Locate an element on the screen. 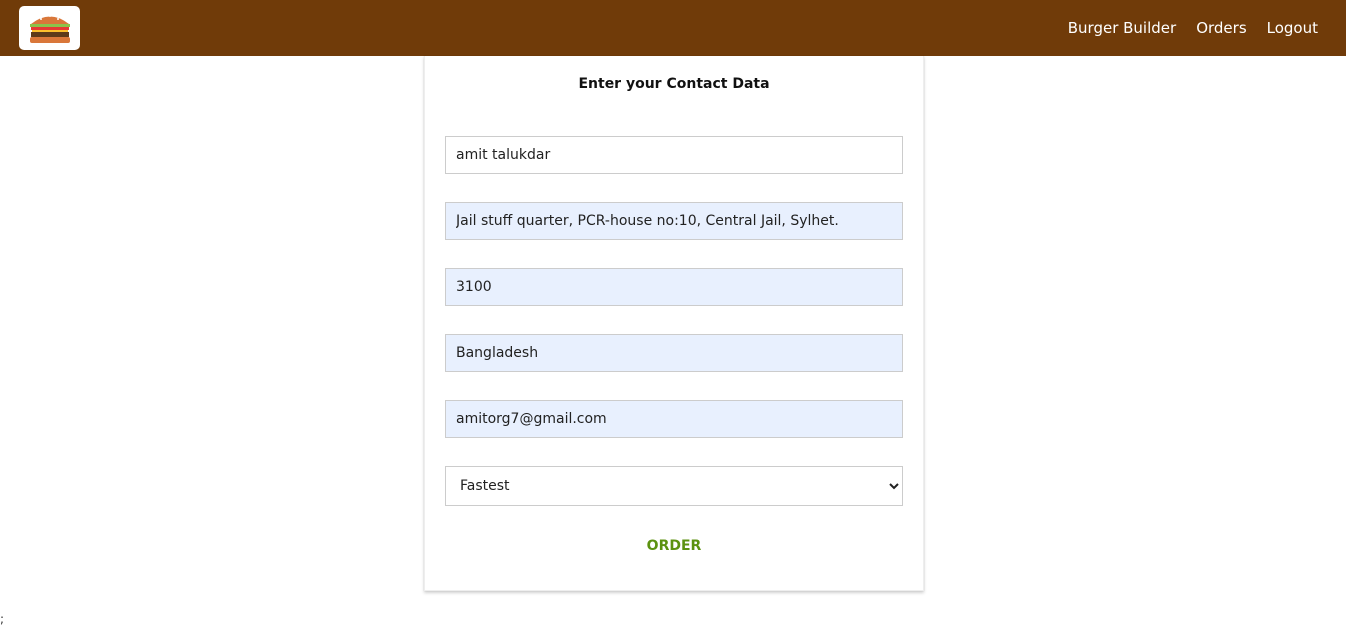 Image resolution: width=1346 pixels, height=630 pixels. toolbar: Burger Builder Orders Logout is located at coordinates (673, 28).